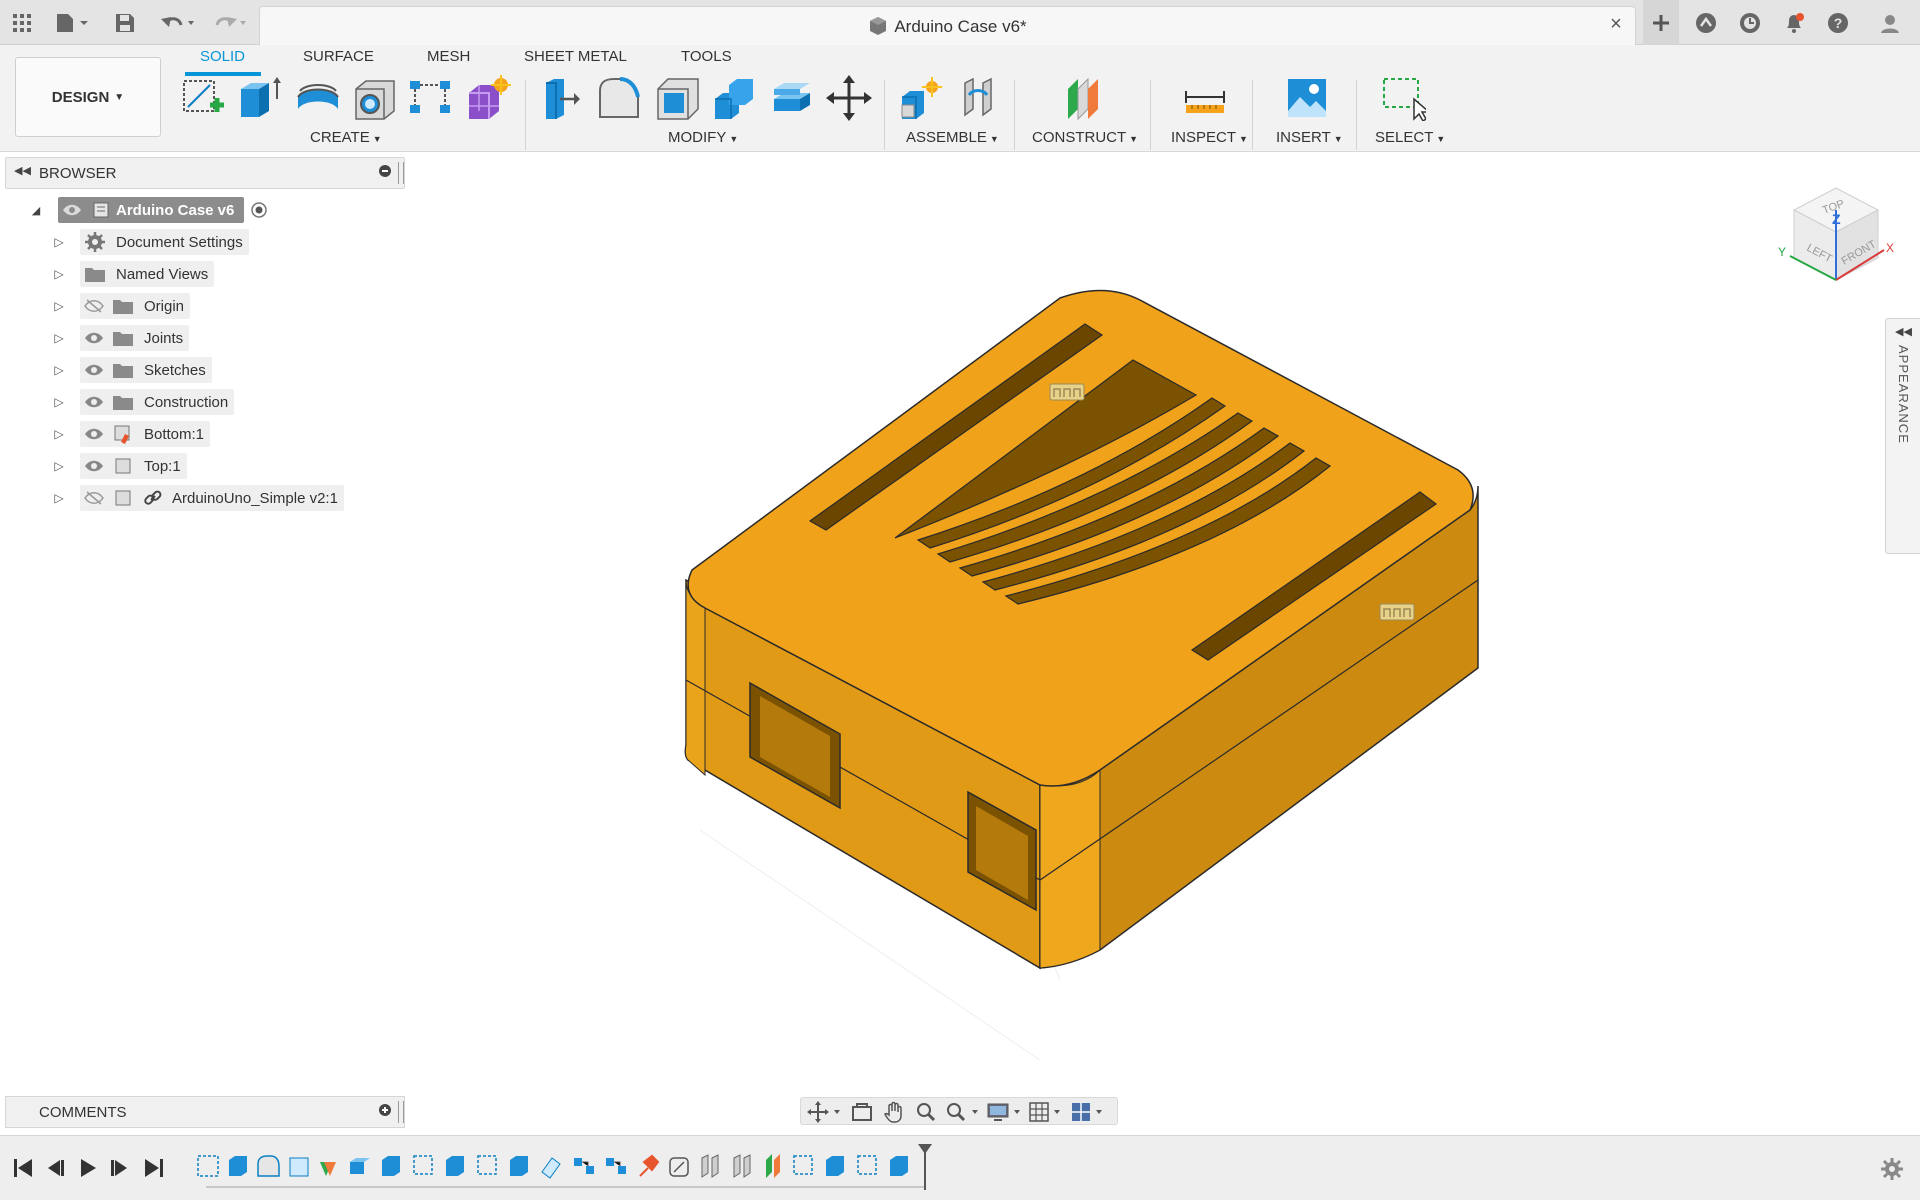 Image resolution: width=1920 pixels, height=1200 pixels. I want to click on undo-icon, so click(178, 22).